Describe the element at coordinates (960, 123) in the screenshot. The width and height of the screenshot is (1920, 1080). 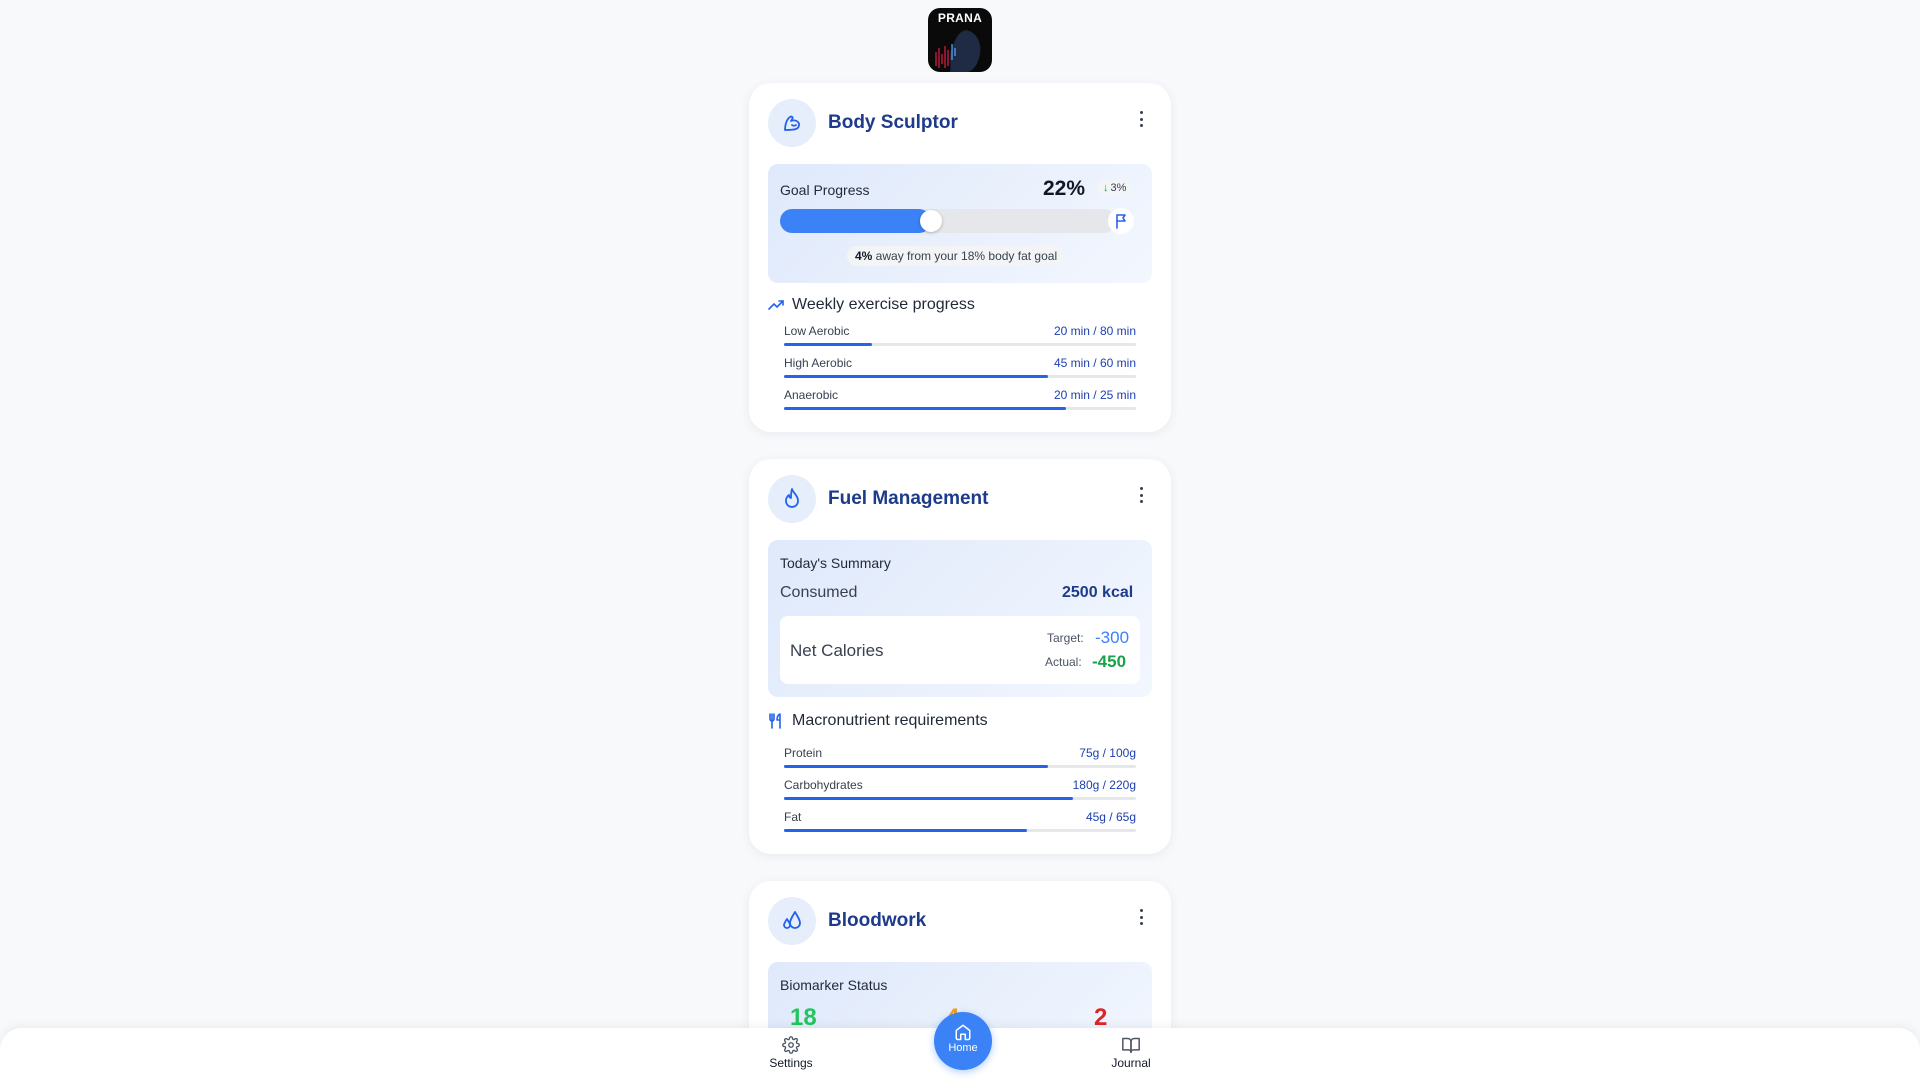
I see `card-header: Body Sculptor` at that location.